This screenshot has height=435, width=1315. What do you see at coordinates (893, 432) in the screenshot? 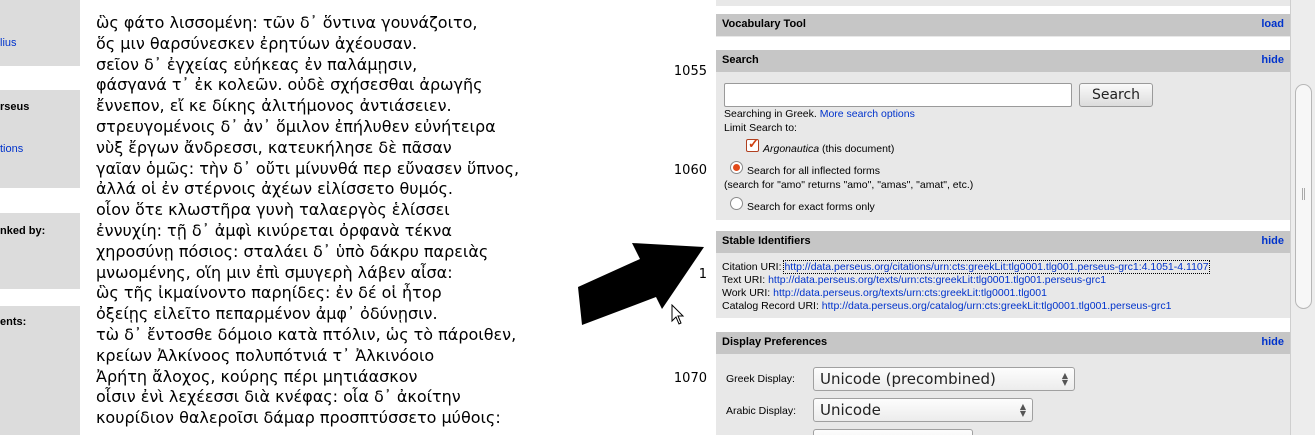
I see `third-display-select` at bounding box center [893, 432].